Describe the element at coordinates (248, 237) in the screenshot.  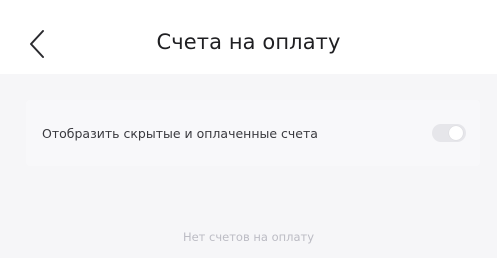
I see `empty-state-message: Нет счетов на оплату` at that location.